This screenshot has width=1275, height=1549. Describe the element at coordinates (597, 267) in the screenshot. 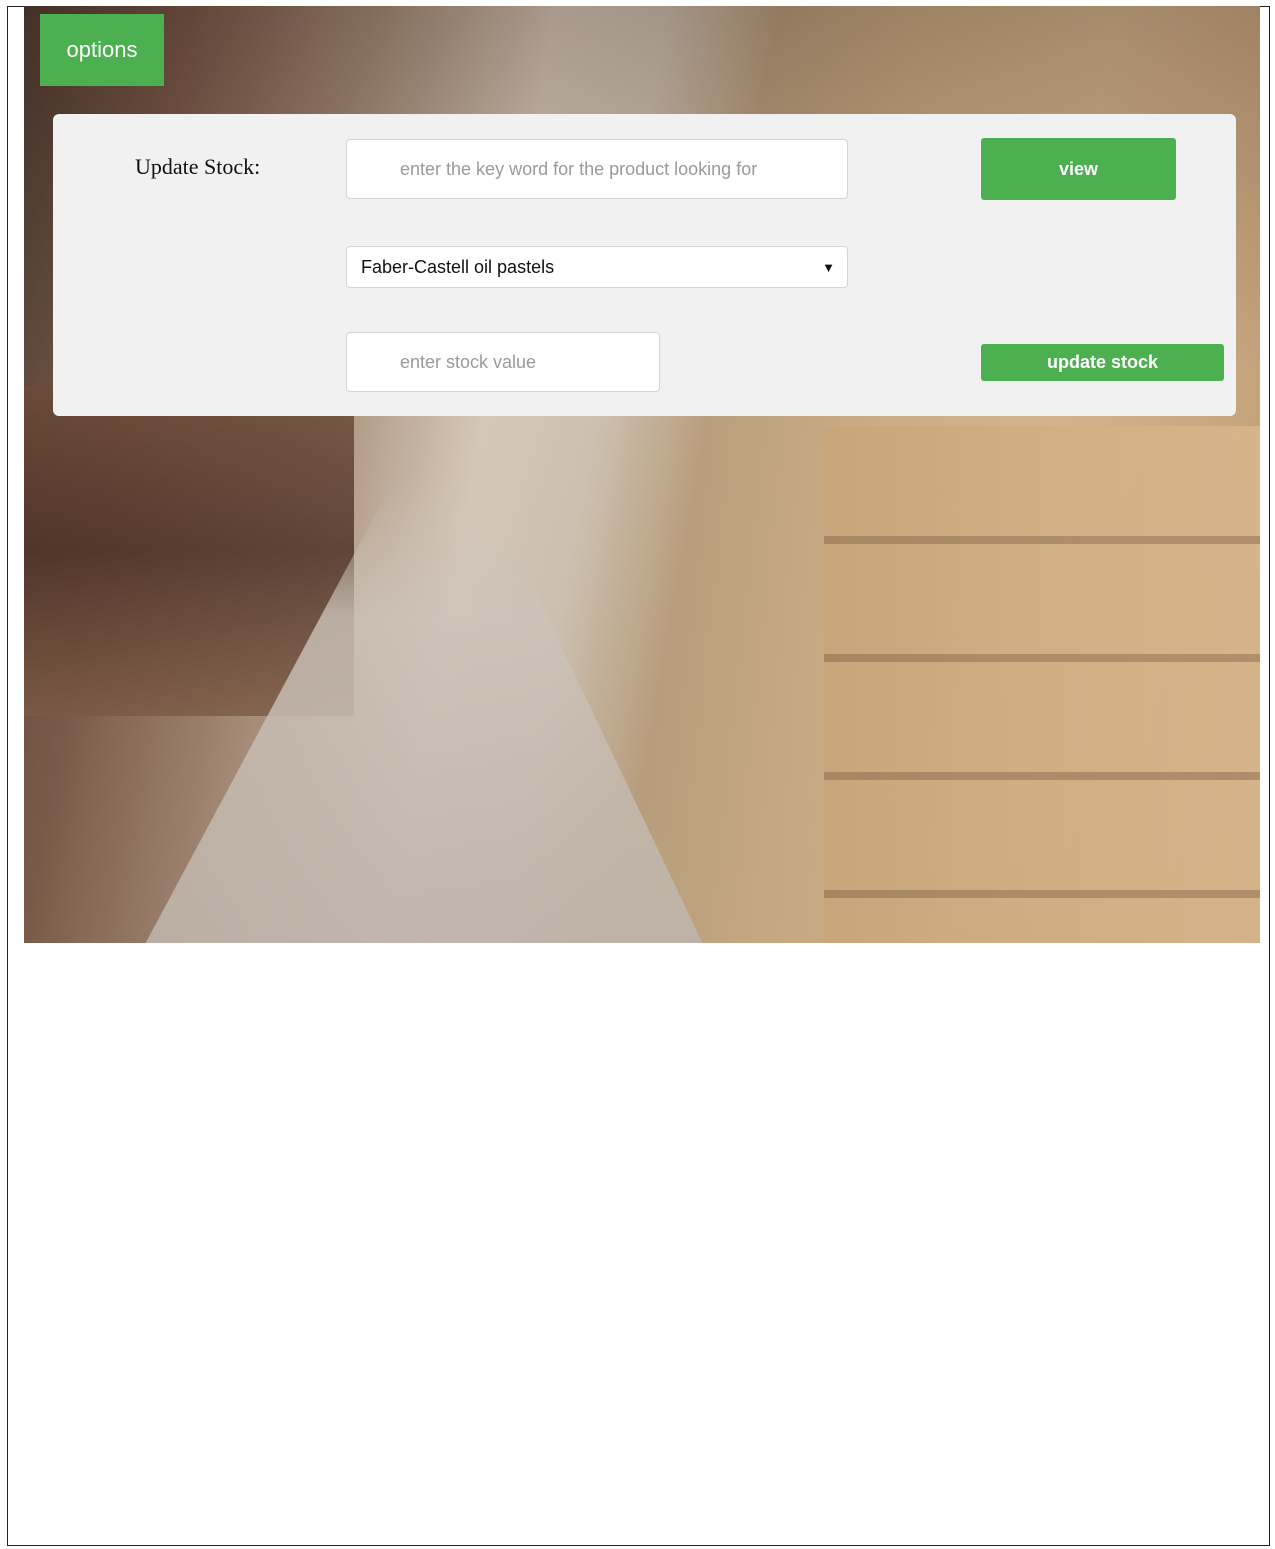

I see `product-select: Faber-Castell oil pastels ▼` at that location.